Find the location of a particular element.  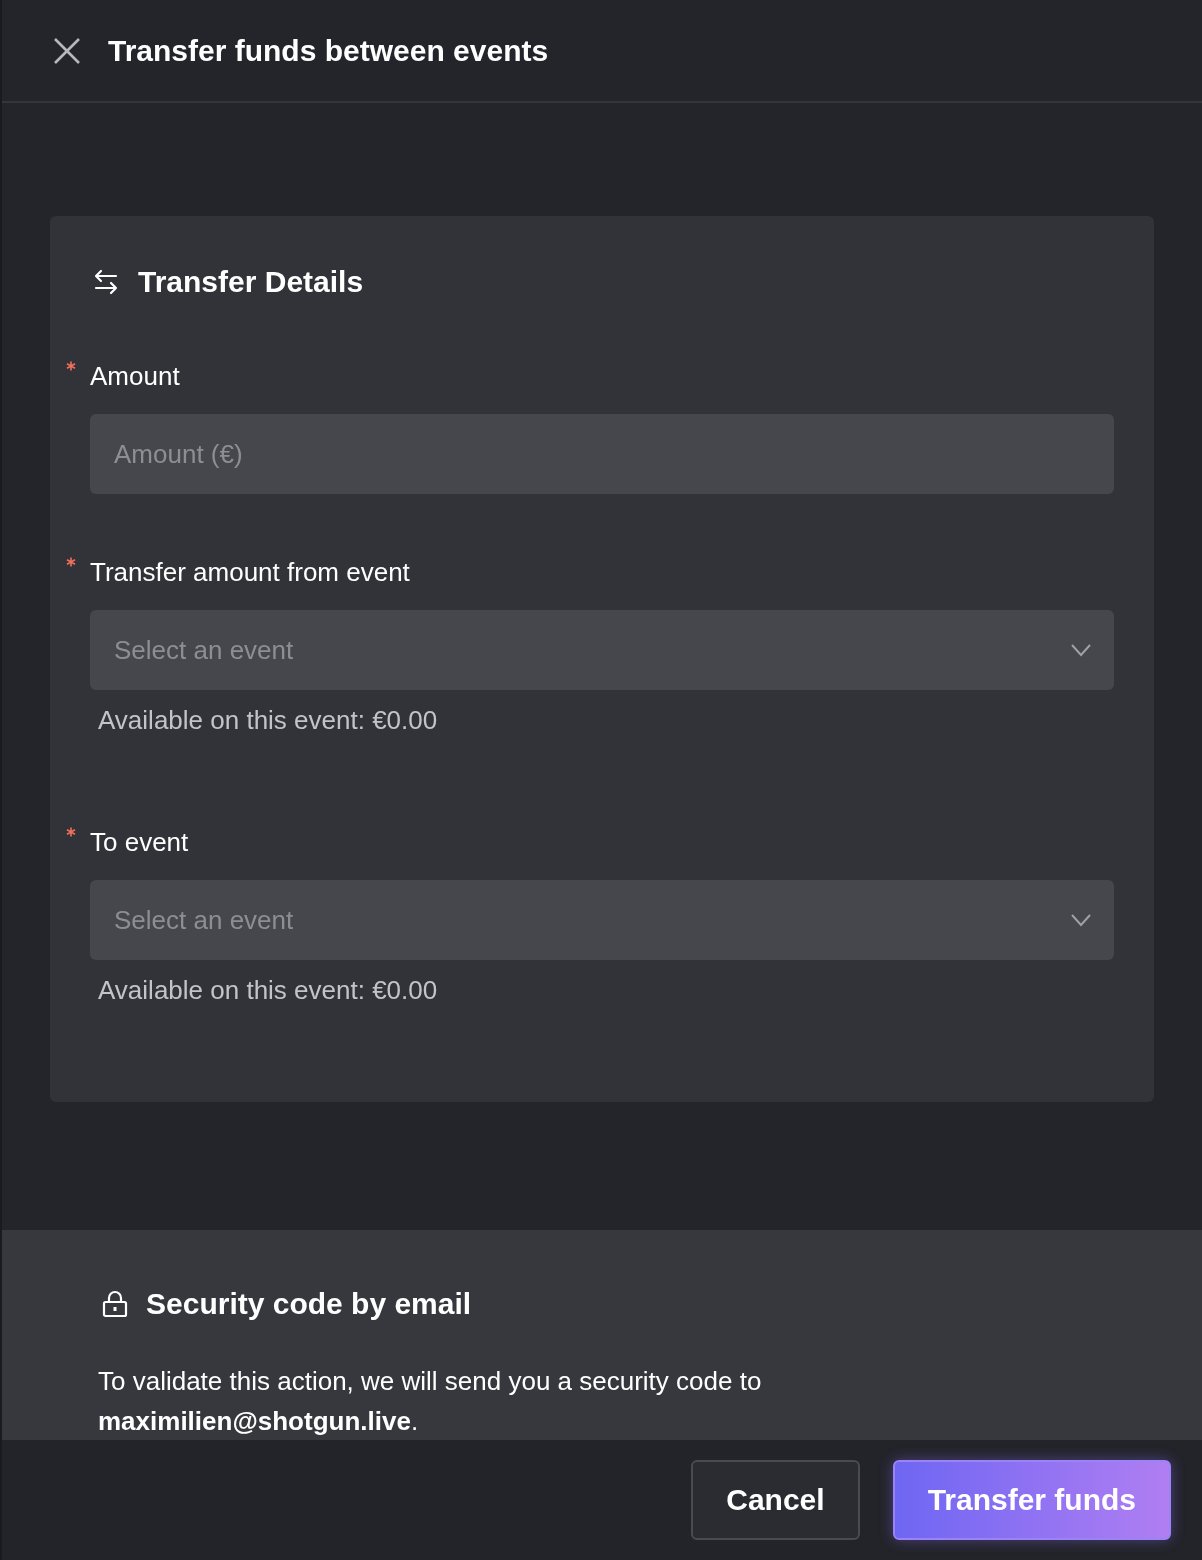

field-label: To event is located at coordinates (139, 842).